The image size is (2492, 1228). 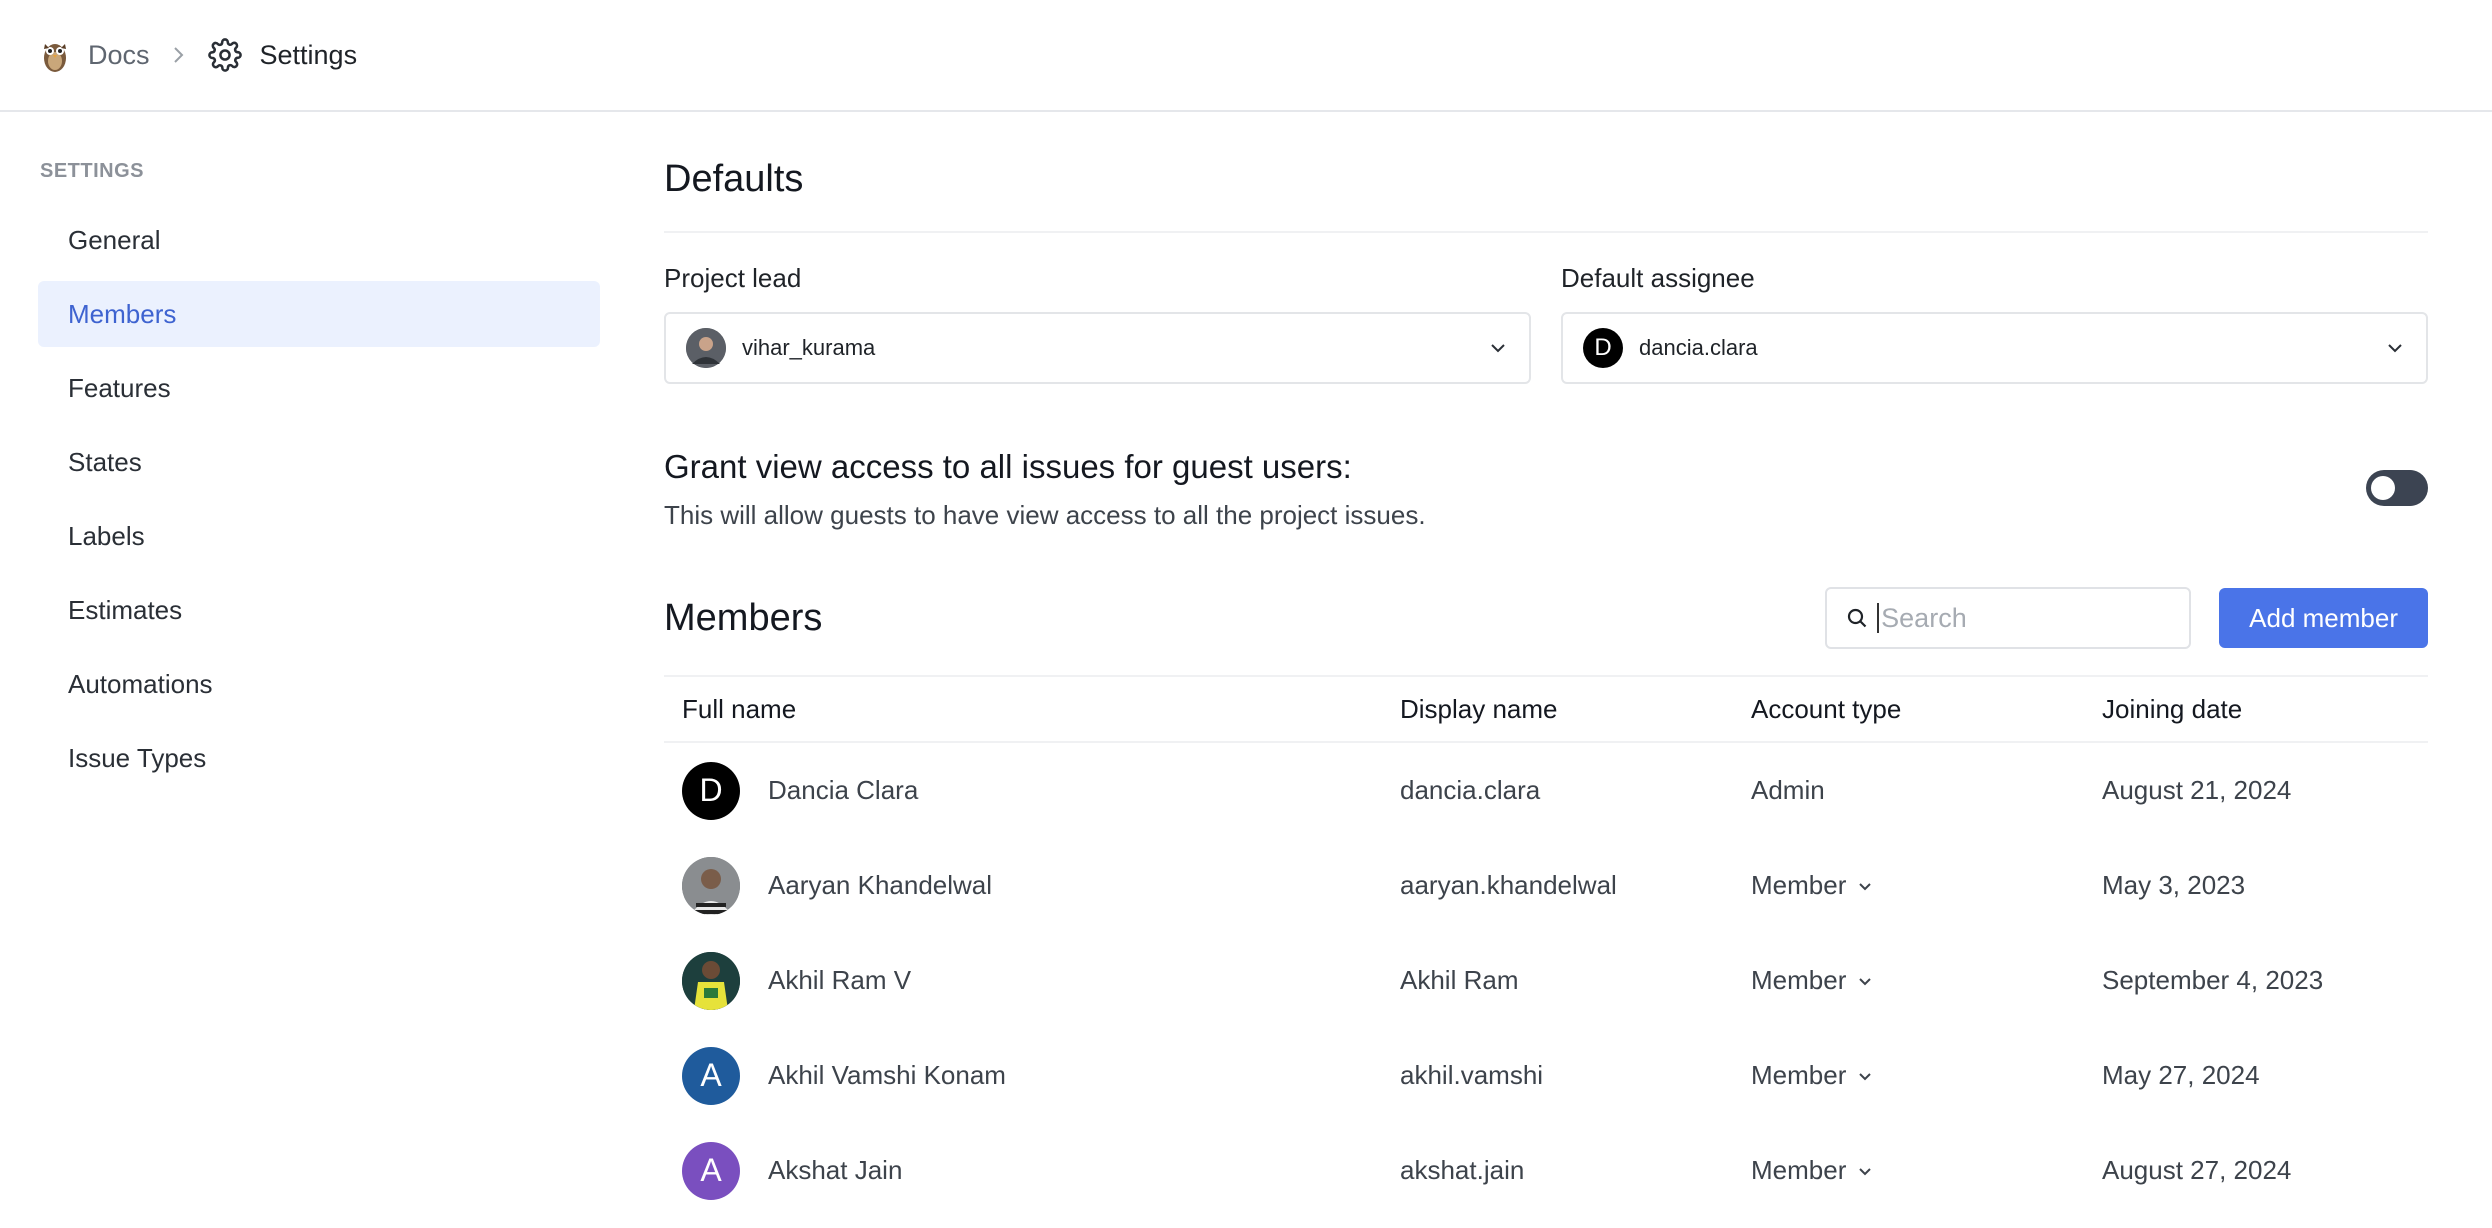 I want to click on sidebar-item-automations: Automations, so click(x=319, y=684).